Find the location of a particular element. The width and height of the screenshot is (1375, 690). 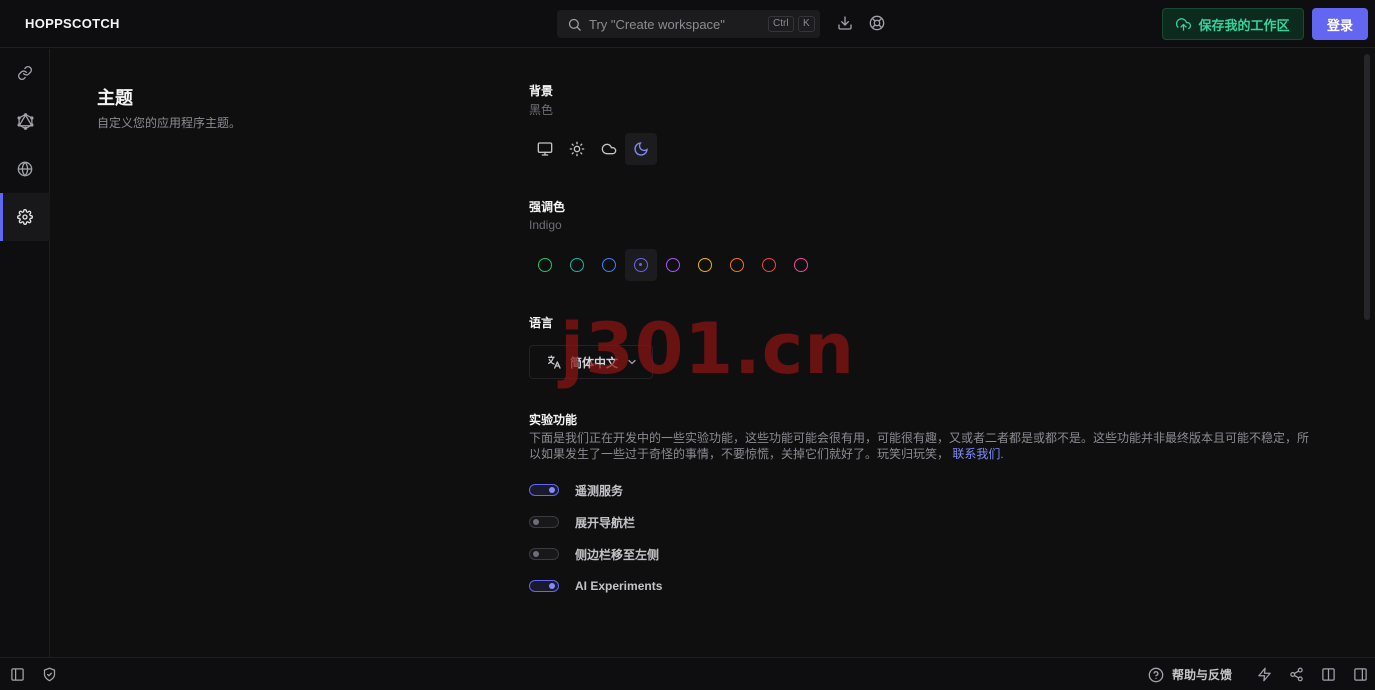

toggle-row: 展开导航栏 is located at coordinates (582, 522).